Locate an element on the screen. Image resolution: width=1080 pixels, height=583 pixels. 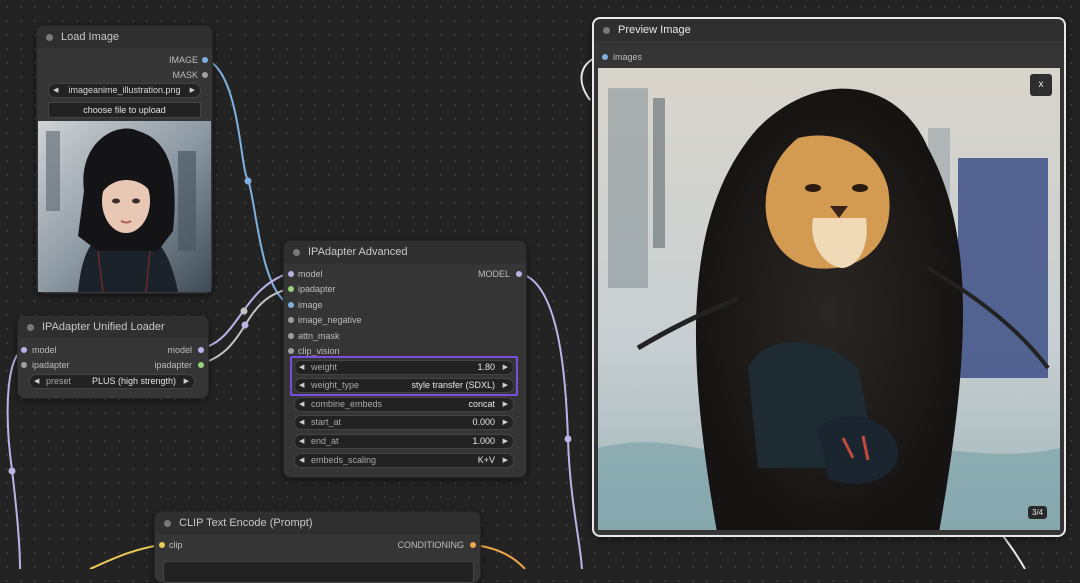
output-mask-label: MASK is located at coordinates (185, 75).